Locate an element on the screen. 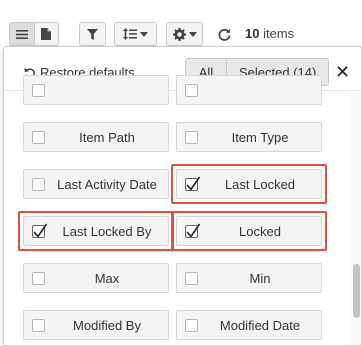 This screenshot has width=362, height=346. filter-icon is located at coordinates (92, 34).